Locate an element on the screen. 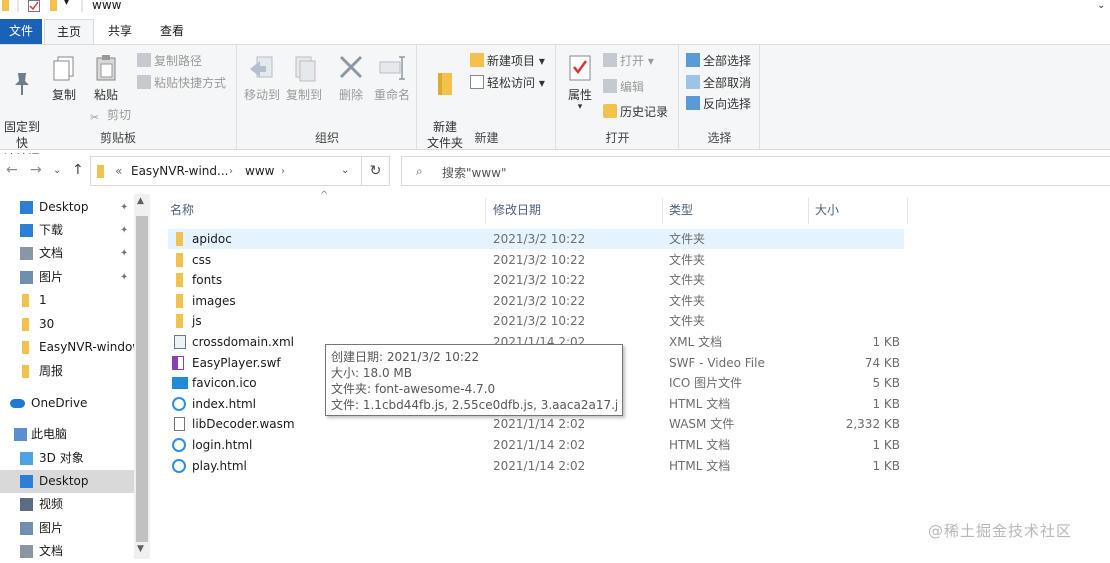 The height and width of the screenshot is (563, 1110). nav-item-label: OneDrive is located at coordinates (59, 403).